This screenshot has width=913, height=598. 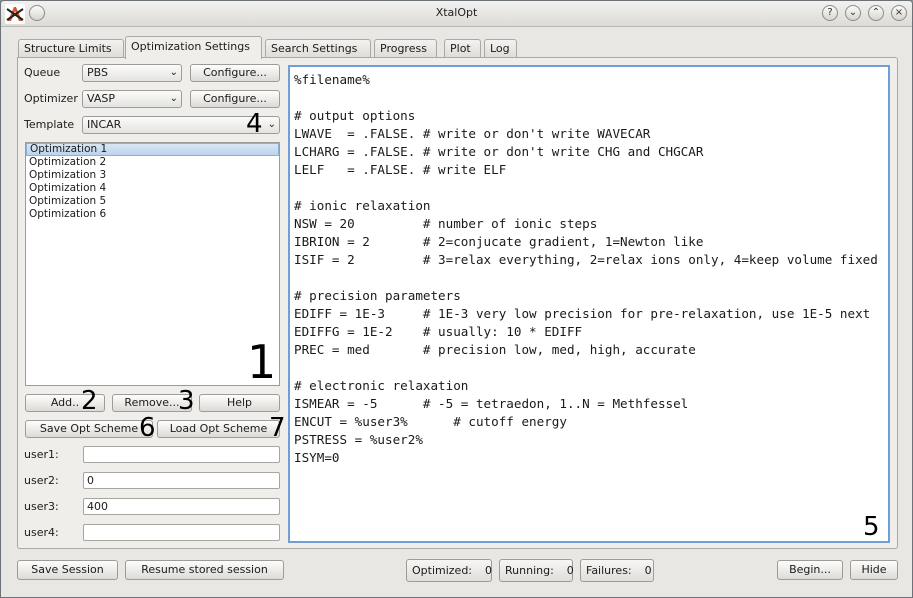 I want to click on user4-label: user4:, so click(x=41, y=532).